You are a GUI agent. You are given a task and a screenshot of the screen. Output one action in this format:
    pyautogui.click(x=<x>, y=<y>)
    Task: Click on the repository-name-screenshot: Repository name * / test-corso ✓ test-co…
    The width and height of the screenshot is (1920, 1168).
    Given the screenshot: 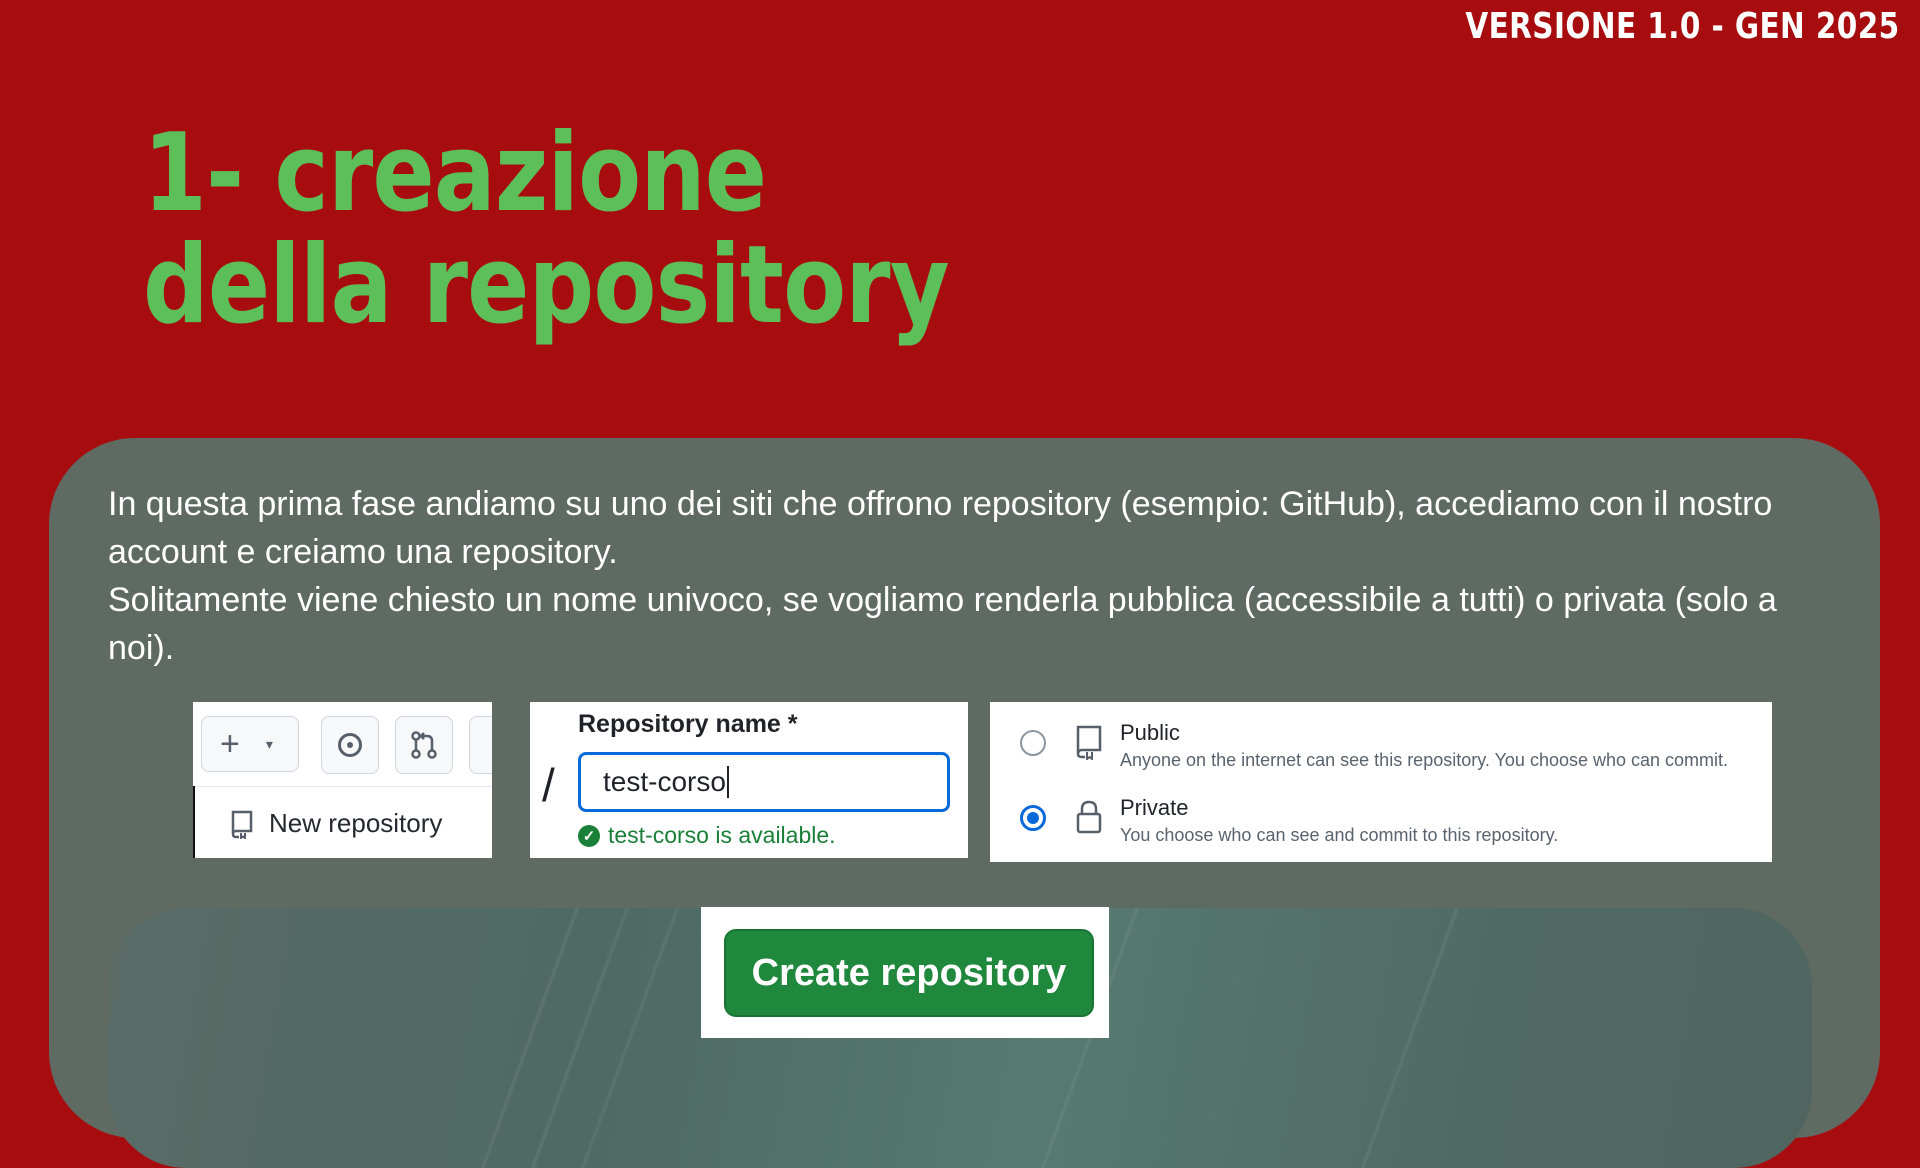 What is the action you would take?
    pyautogui.click(x=749, y=780)
    